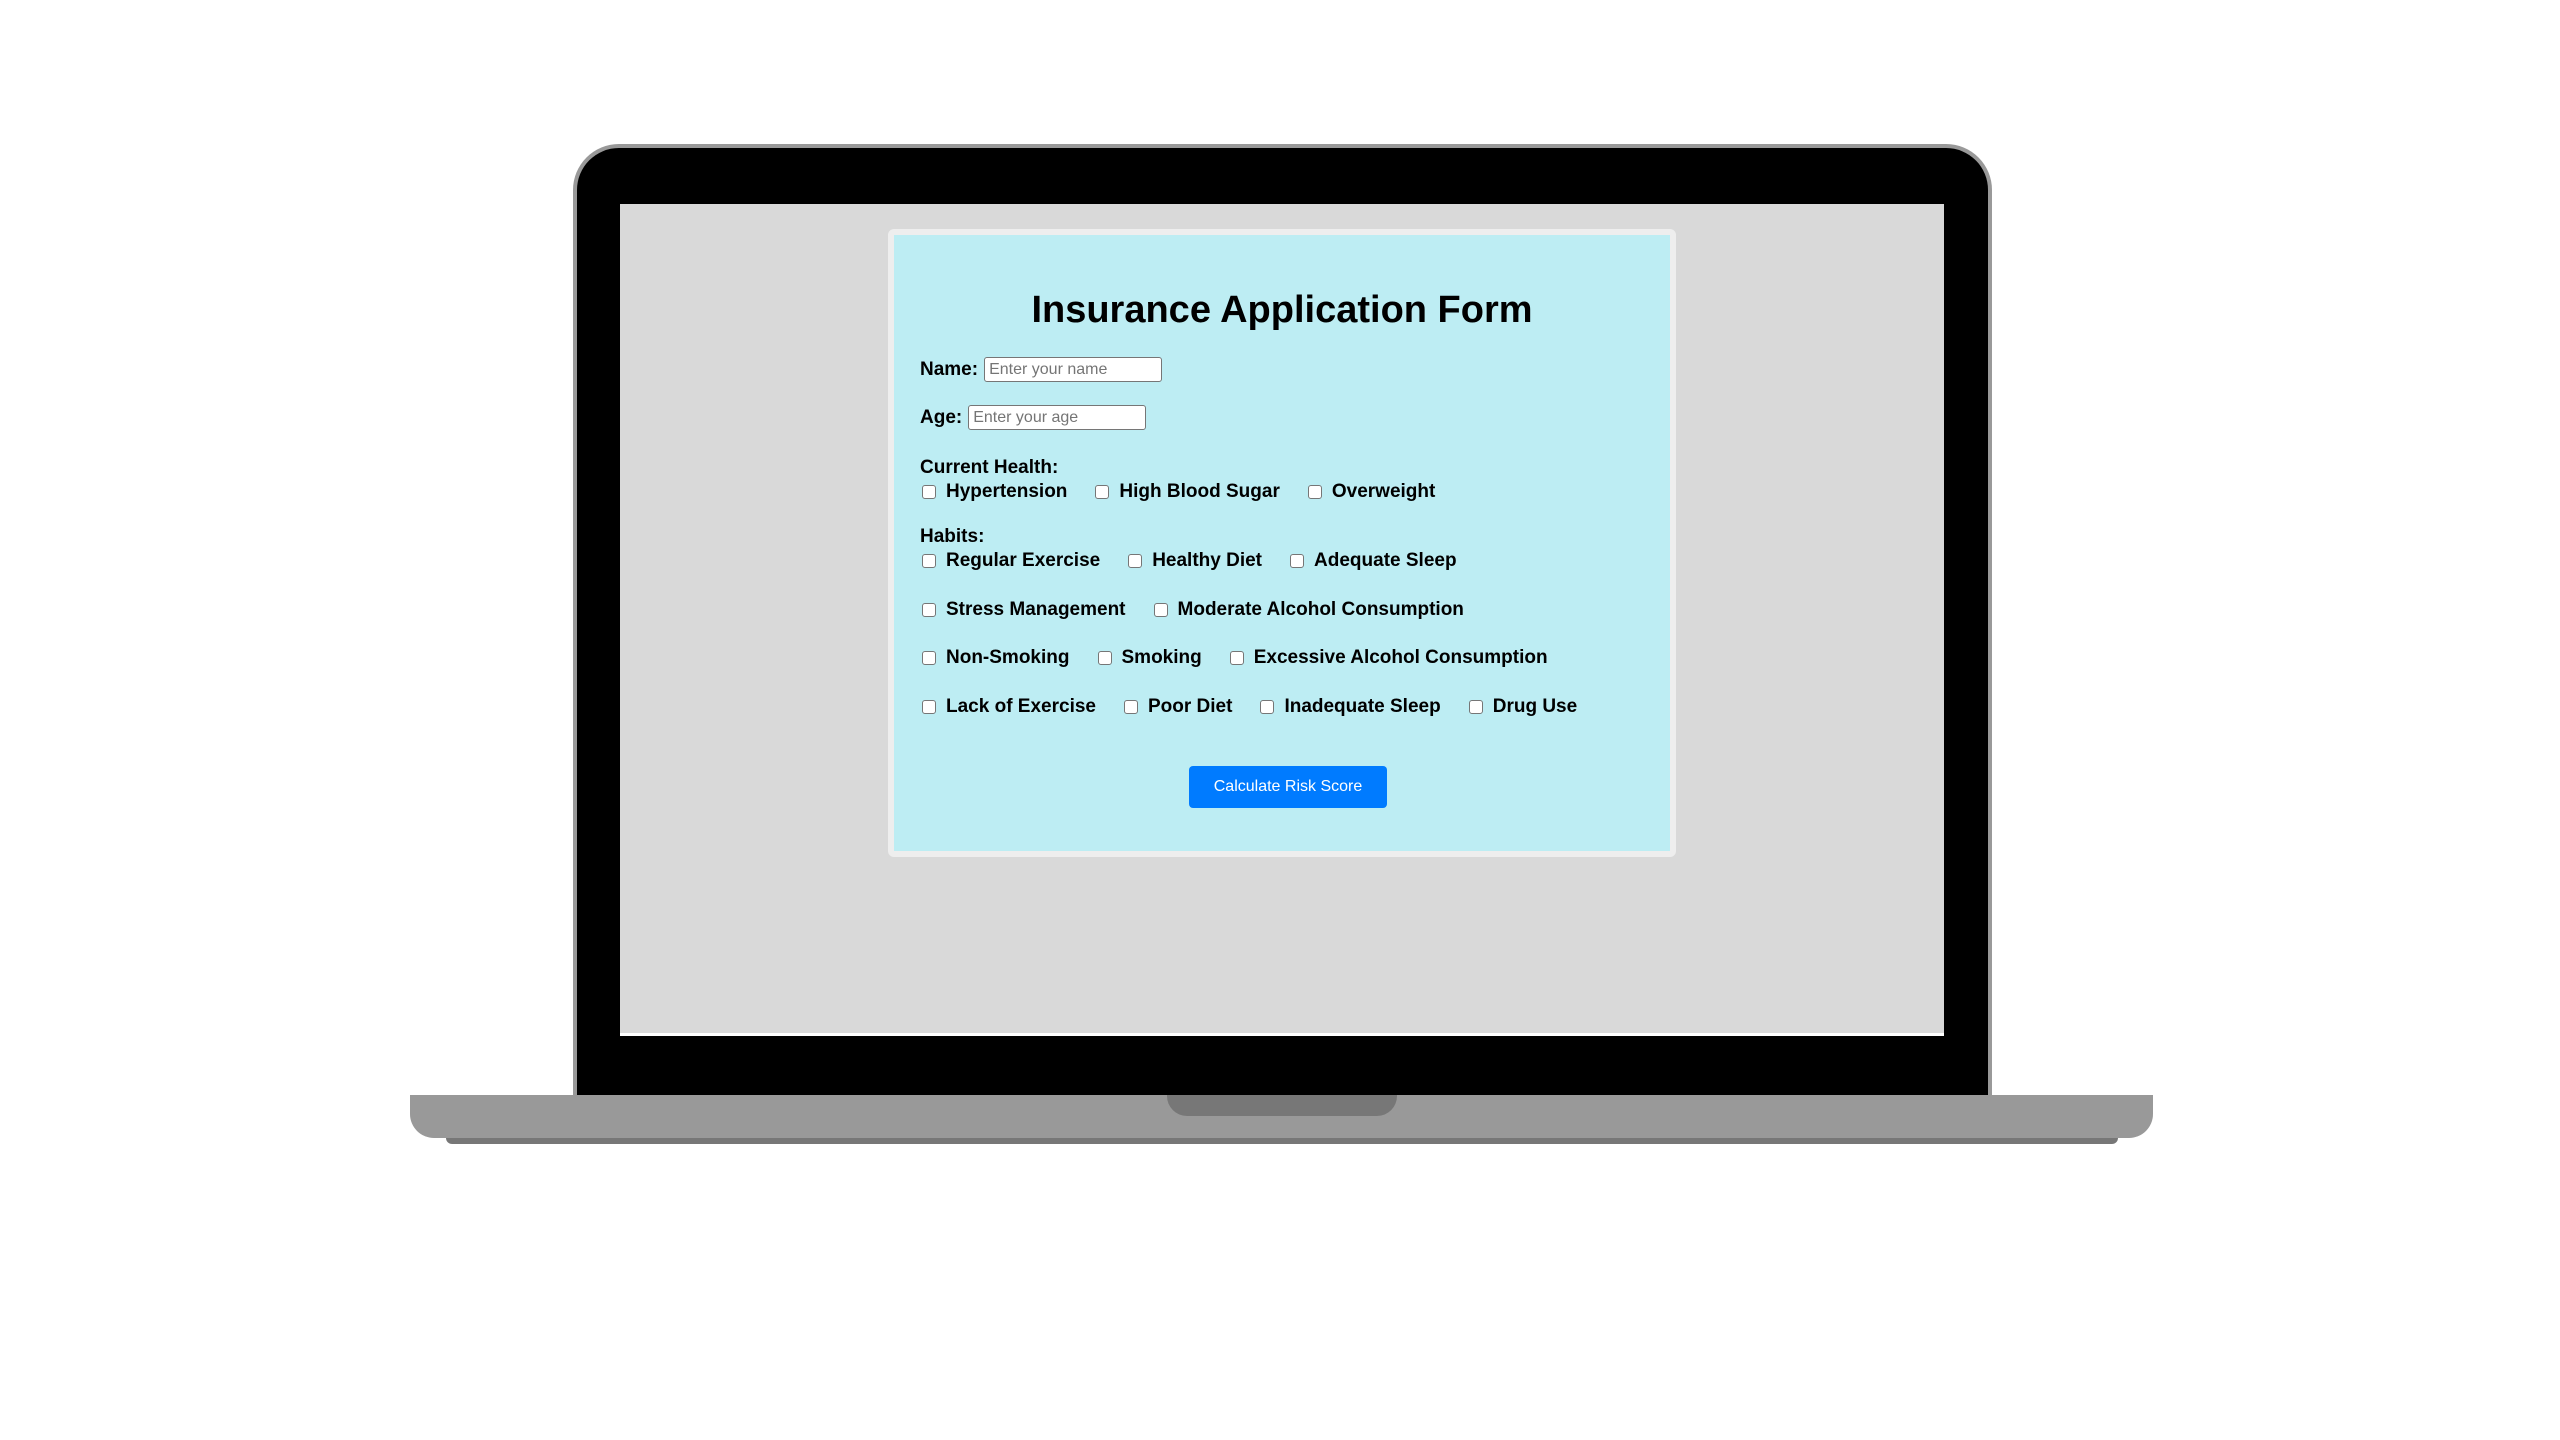  Describe the element at coordinates (1288, 787) in the screenshot. I see `calculate-risk-score-button: Calculate Risk Score` at that location.